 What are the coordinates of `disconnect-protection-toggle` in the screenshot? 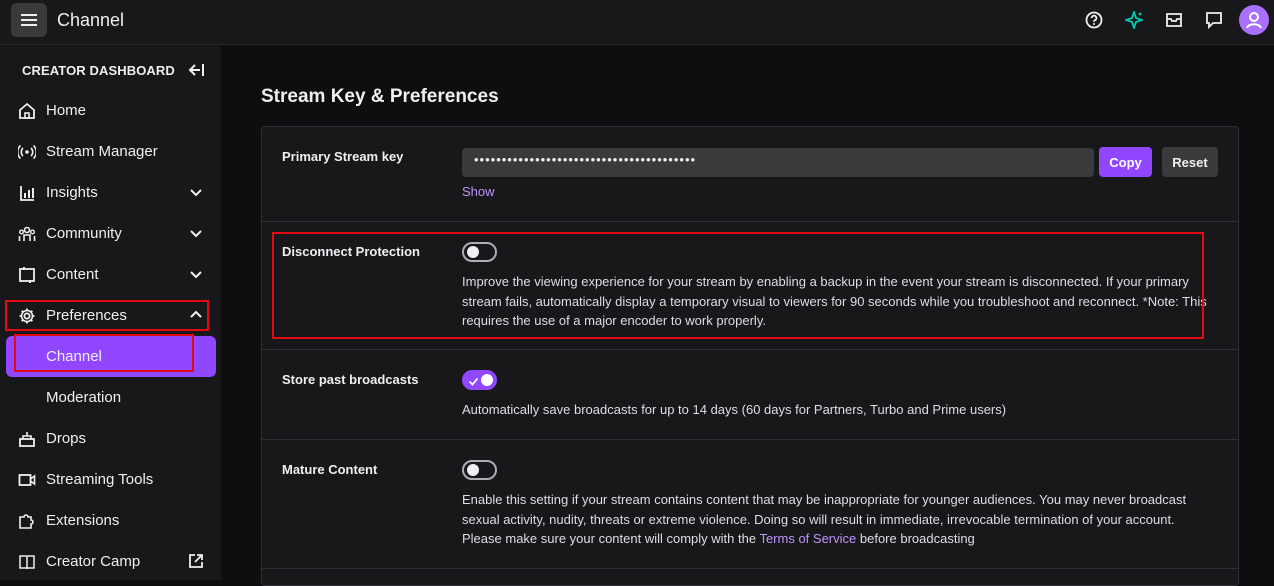 It's located at (479, 252).